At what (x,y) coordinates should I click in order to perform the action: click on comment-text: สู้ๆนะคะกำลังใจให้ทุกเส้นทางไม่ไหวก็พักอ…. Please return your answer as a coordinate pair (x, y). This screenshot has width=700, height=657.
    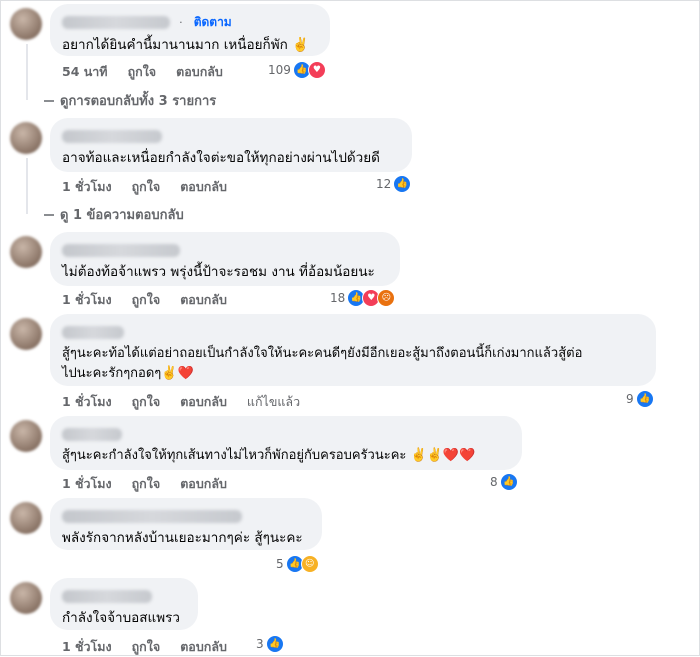
    Looking at the image, I should click on (269, 455).